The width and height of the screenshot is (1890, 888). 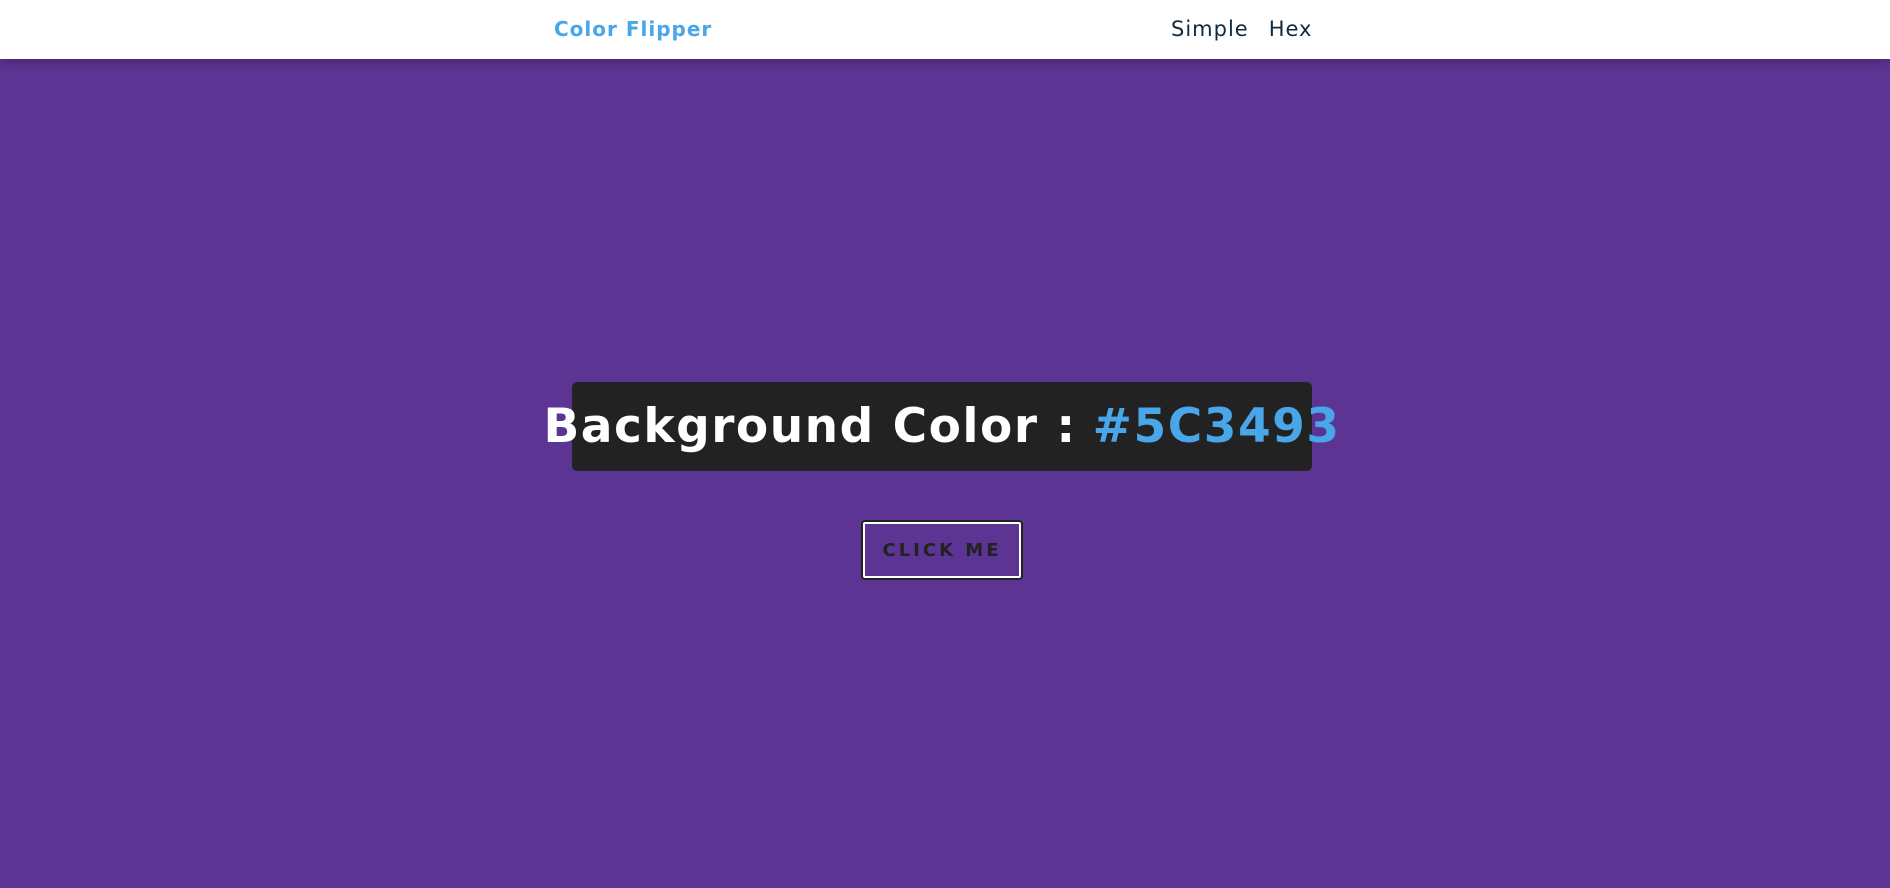 I want to click on background-color-label: Background Color :, so click(x=810, y=426).